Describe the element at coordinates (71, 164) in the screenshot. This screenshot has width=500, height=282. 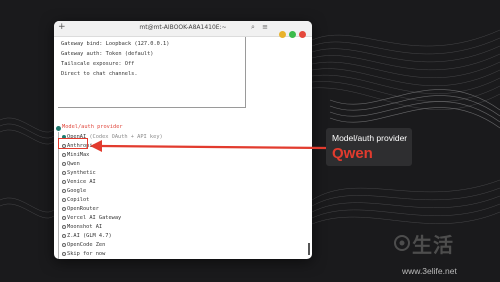
I see `option-qwen: Qwen` at that location.